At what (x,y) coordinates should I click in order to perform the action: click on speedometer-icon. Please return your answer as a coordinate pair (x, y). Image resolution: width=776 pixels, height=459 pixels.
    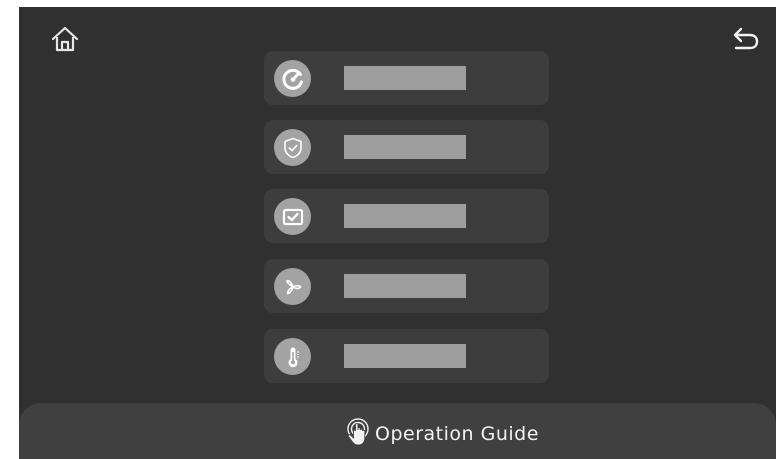
    Looking at the image, I should click on (292, 79).